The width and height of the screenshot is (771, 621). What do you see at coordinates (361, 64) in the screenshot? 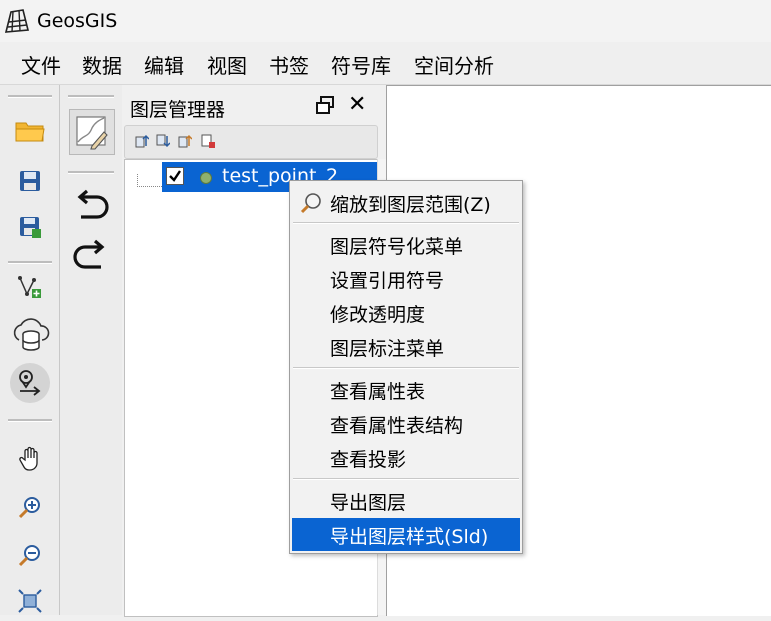
I see `menu-symbol-library: 符号库` at bounding box center [361, 64].